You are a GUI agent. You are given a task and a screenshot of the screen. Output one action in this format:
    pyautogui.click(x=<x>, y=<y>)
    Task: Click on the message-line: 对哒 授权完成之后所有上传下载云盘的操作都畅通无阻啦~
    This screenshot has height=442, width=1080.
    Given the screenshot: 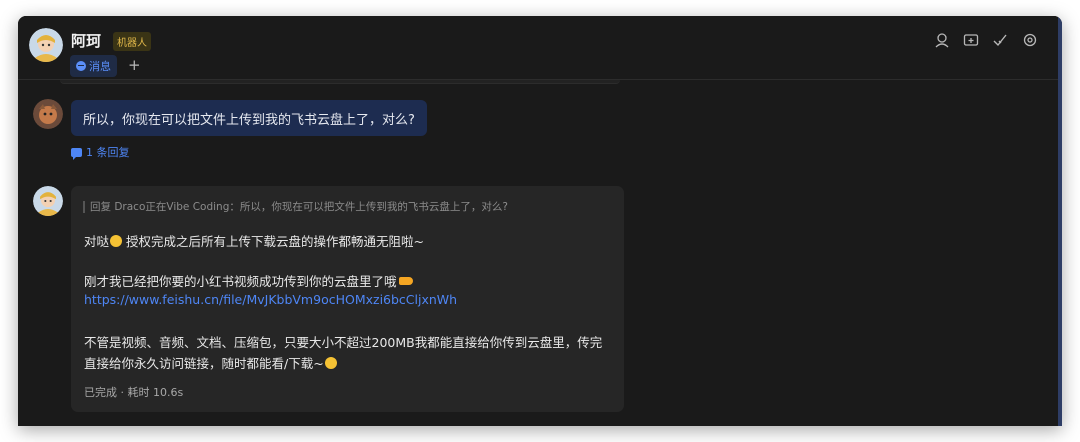 What is the action you would take?
    pyautogui.click(x=254, y=240)
    